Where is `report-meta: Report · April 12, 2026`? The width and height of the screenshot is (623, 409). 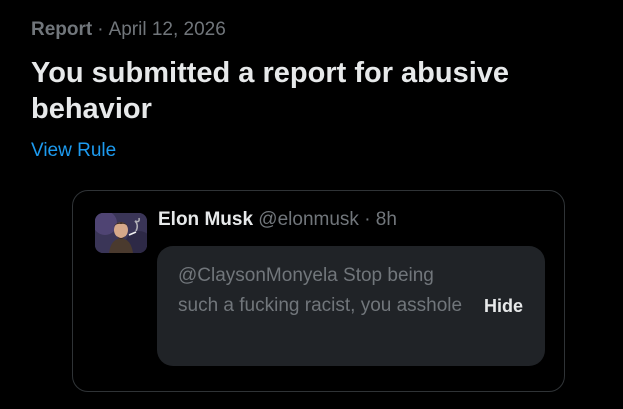
report-meta: Report · April 12, 2026 is located at coordinates (128, 30).